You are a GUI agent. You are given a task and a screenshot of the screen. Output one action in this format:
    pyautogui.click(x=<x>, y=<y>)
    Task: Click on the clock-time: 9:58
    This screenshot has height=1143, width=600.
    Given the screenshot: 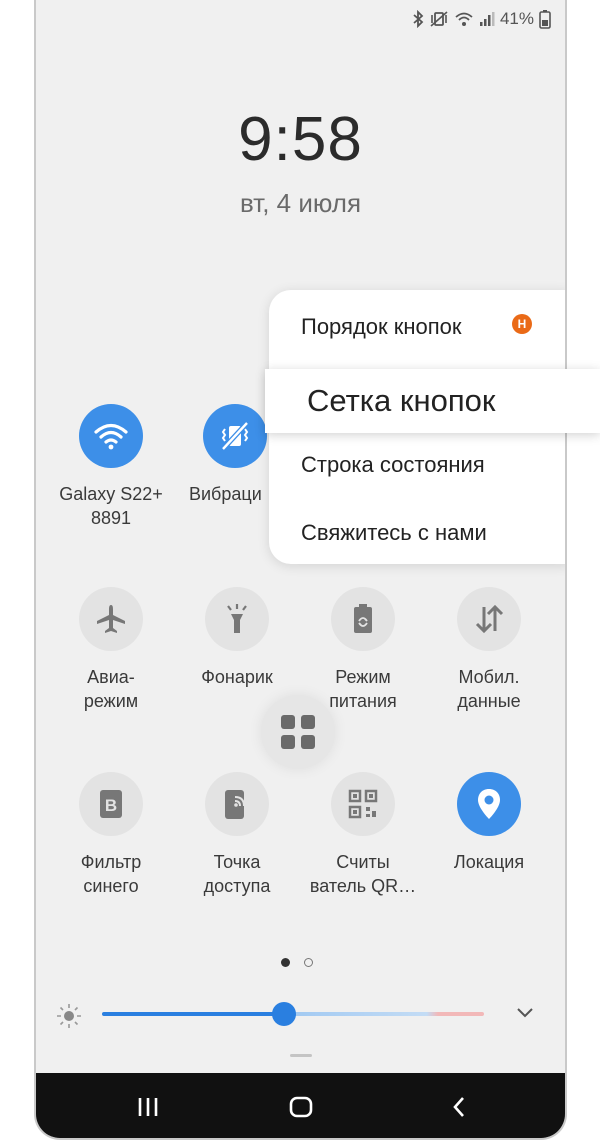 What is the action you would take?
    pyautogui.click(x=300, y=139)
    